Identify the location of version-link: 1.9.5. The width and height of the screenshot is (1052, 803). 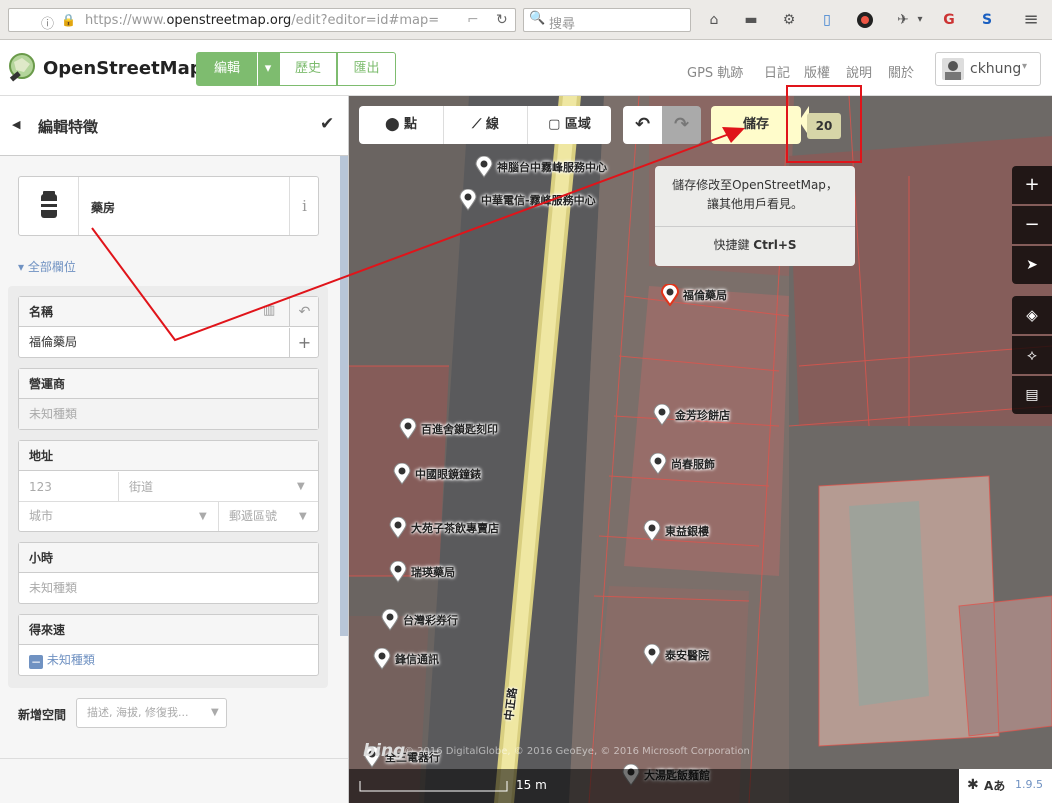
(1029, 784).